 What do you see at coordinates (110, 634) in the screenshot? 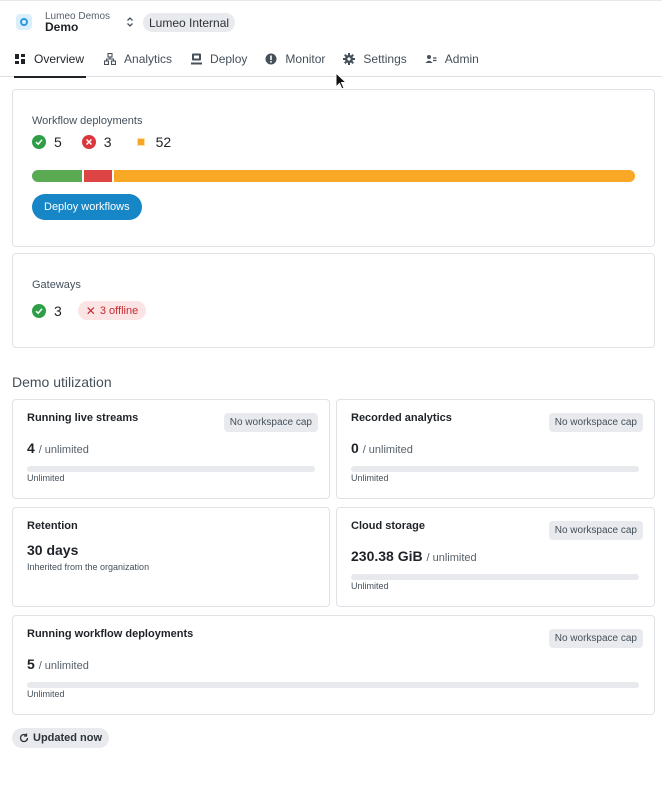
I see `card-title: Running workflow deployments` at bounding box center [110, 634].